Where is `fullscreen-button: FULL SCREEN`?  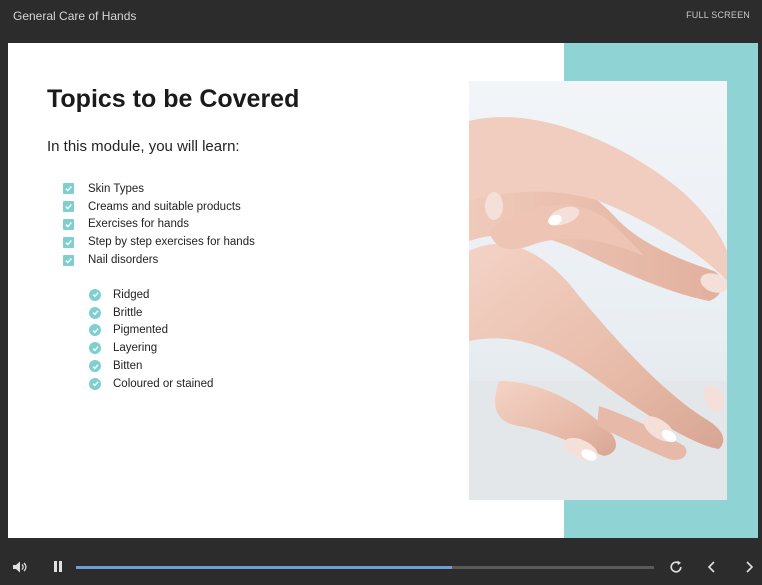
fullscreen-button: FULL SCREEN is located at coordinates (718, 15).